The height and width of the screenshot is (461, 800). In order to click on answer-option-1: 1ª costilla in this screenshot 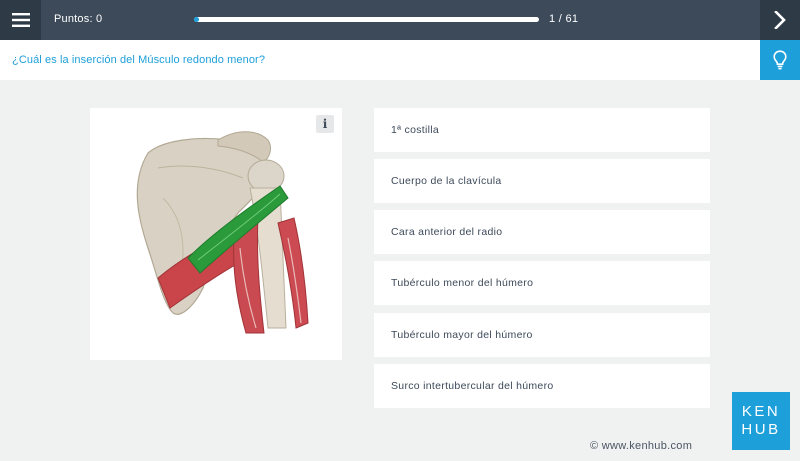, I will do `click(542, 130)`.